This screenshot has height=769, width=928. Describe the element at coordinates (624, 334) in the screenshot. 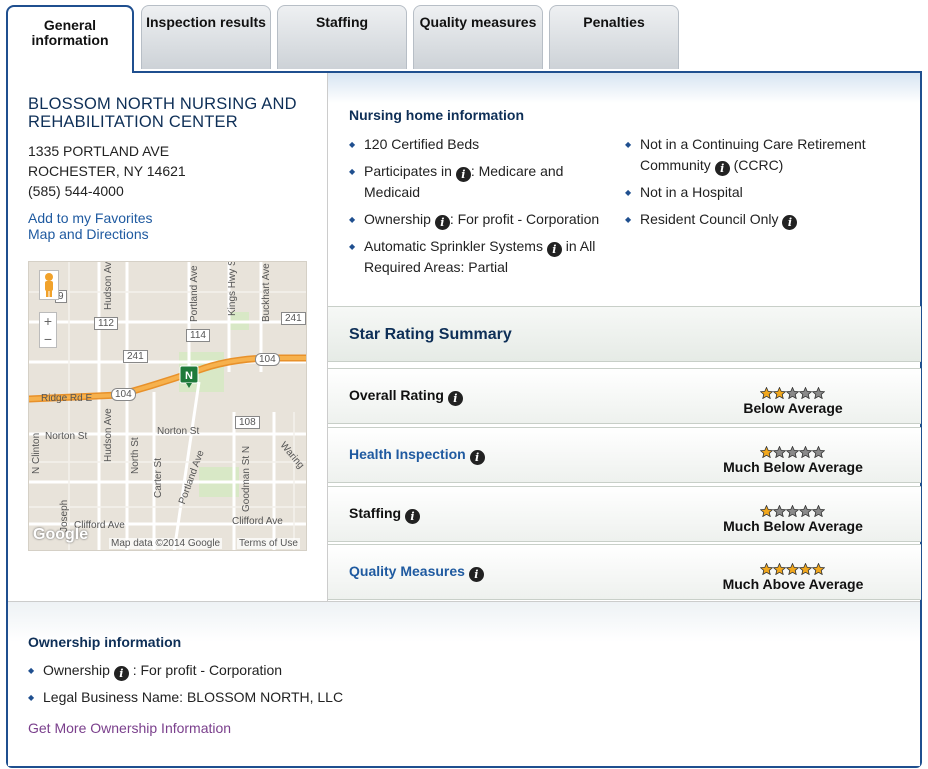

I see `star-rating-header: Star Rating Summary` at that location.